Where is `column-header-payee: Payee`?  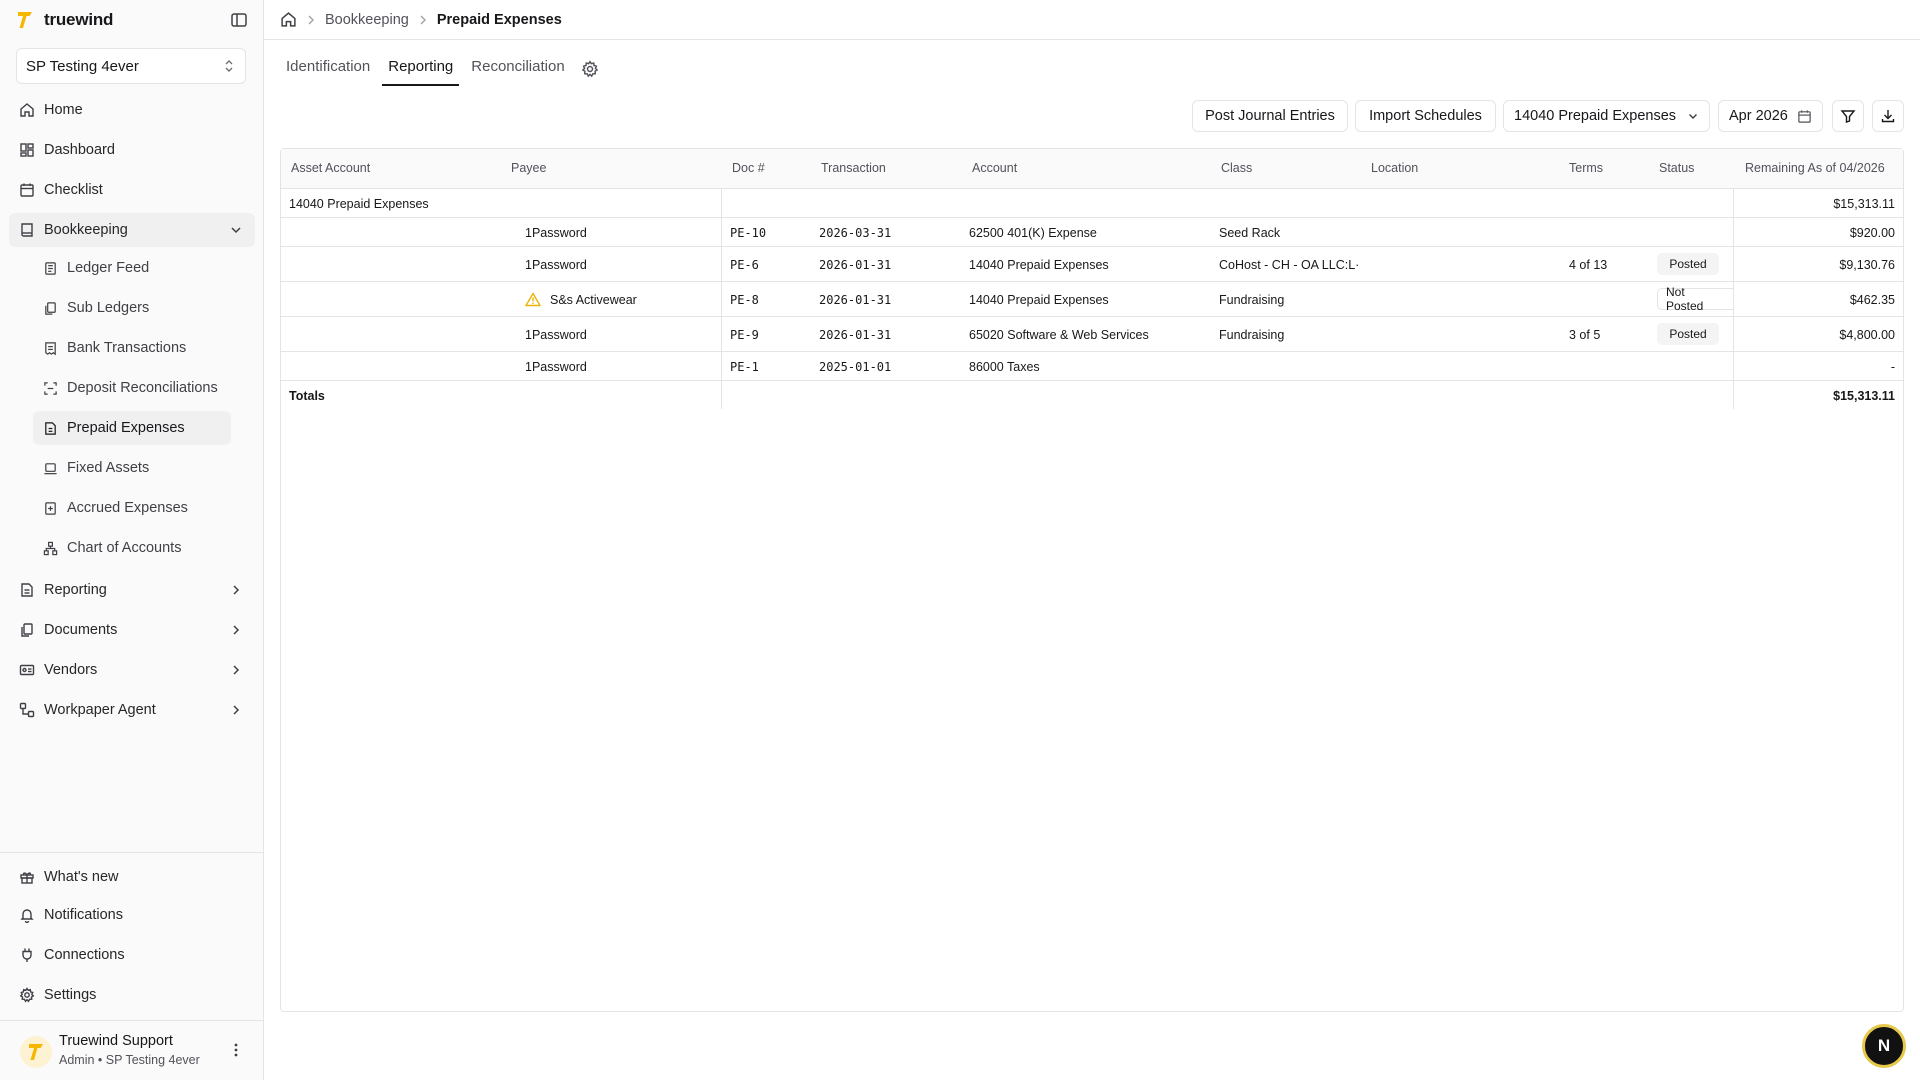 column-header-payee: Payee is located at coordinates (528, 168).